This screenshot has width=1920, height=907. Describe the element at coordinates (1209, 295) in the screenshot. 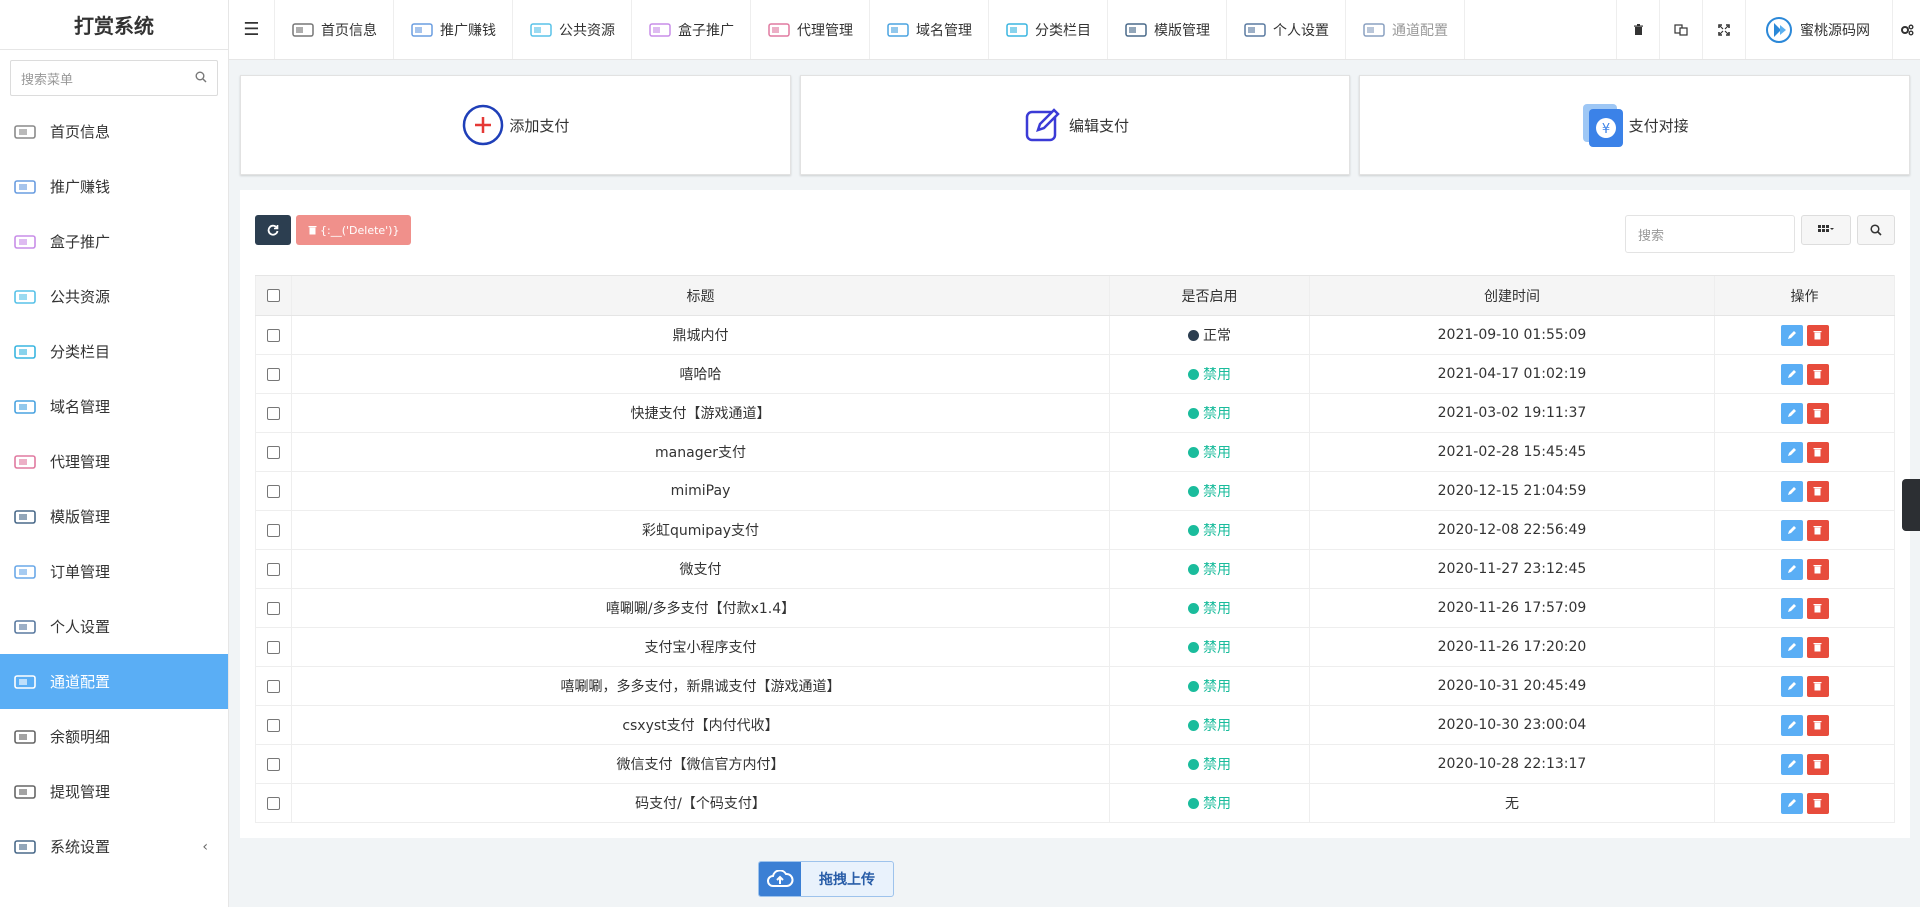

I see `col-enabled: 是否启用` at that location.